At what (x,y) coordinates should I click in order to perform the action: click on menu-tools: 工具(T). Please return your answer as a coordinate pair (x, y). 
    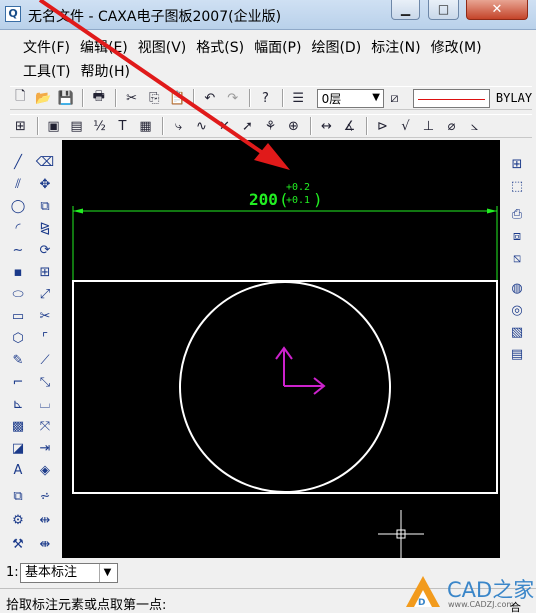
    Looking at the image, I should click on (46, 71).